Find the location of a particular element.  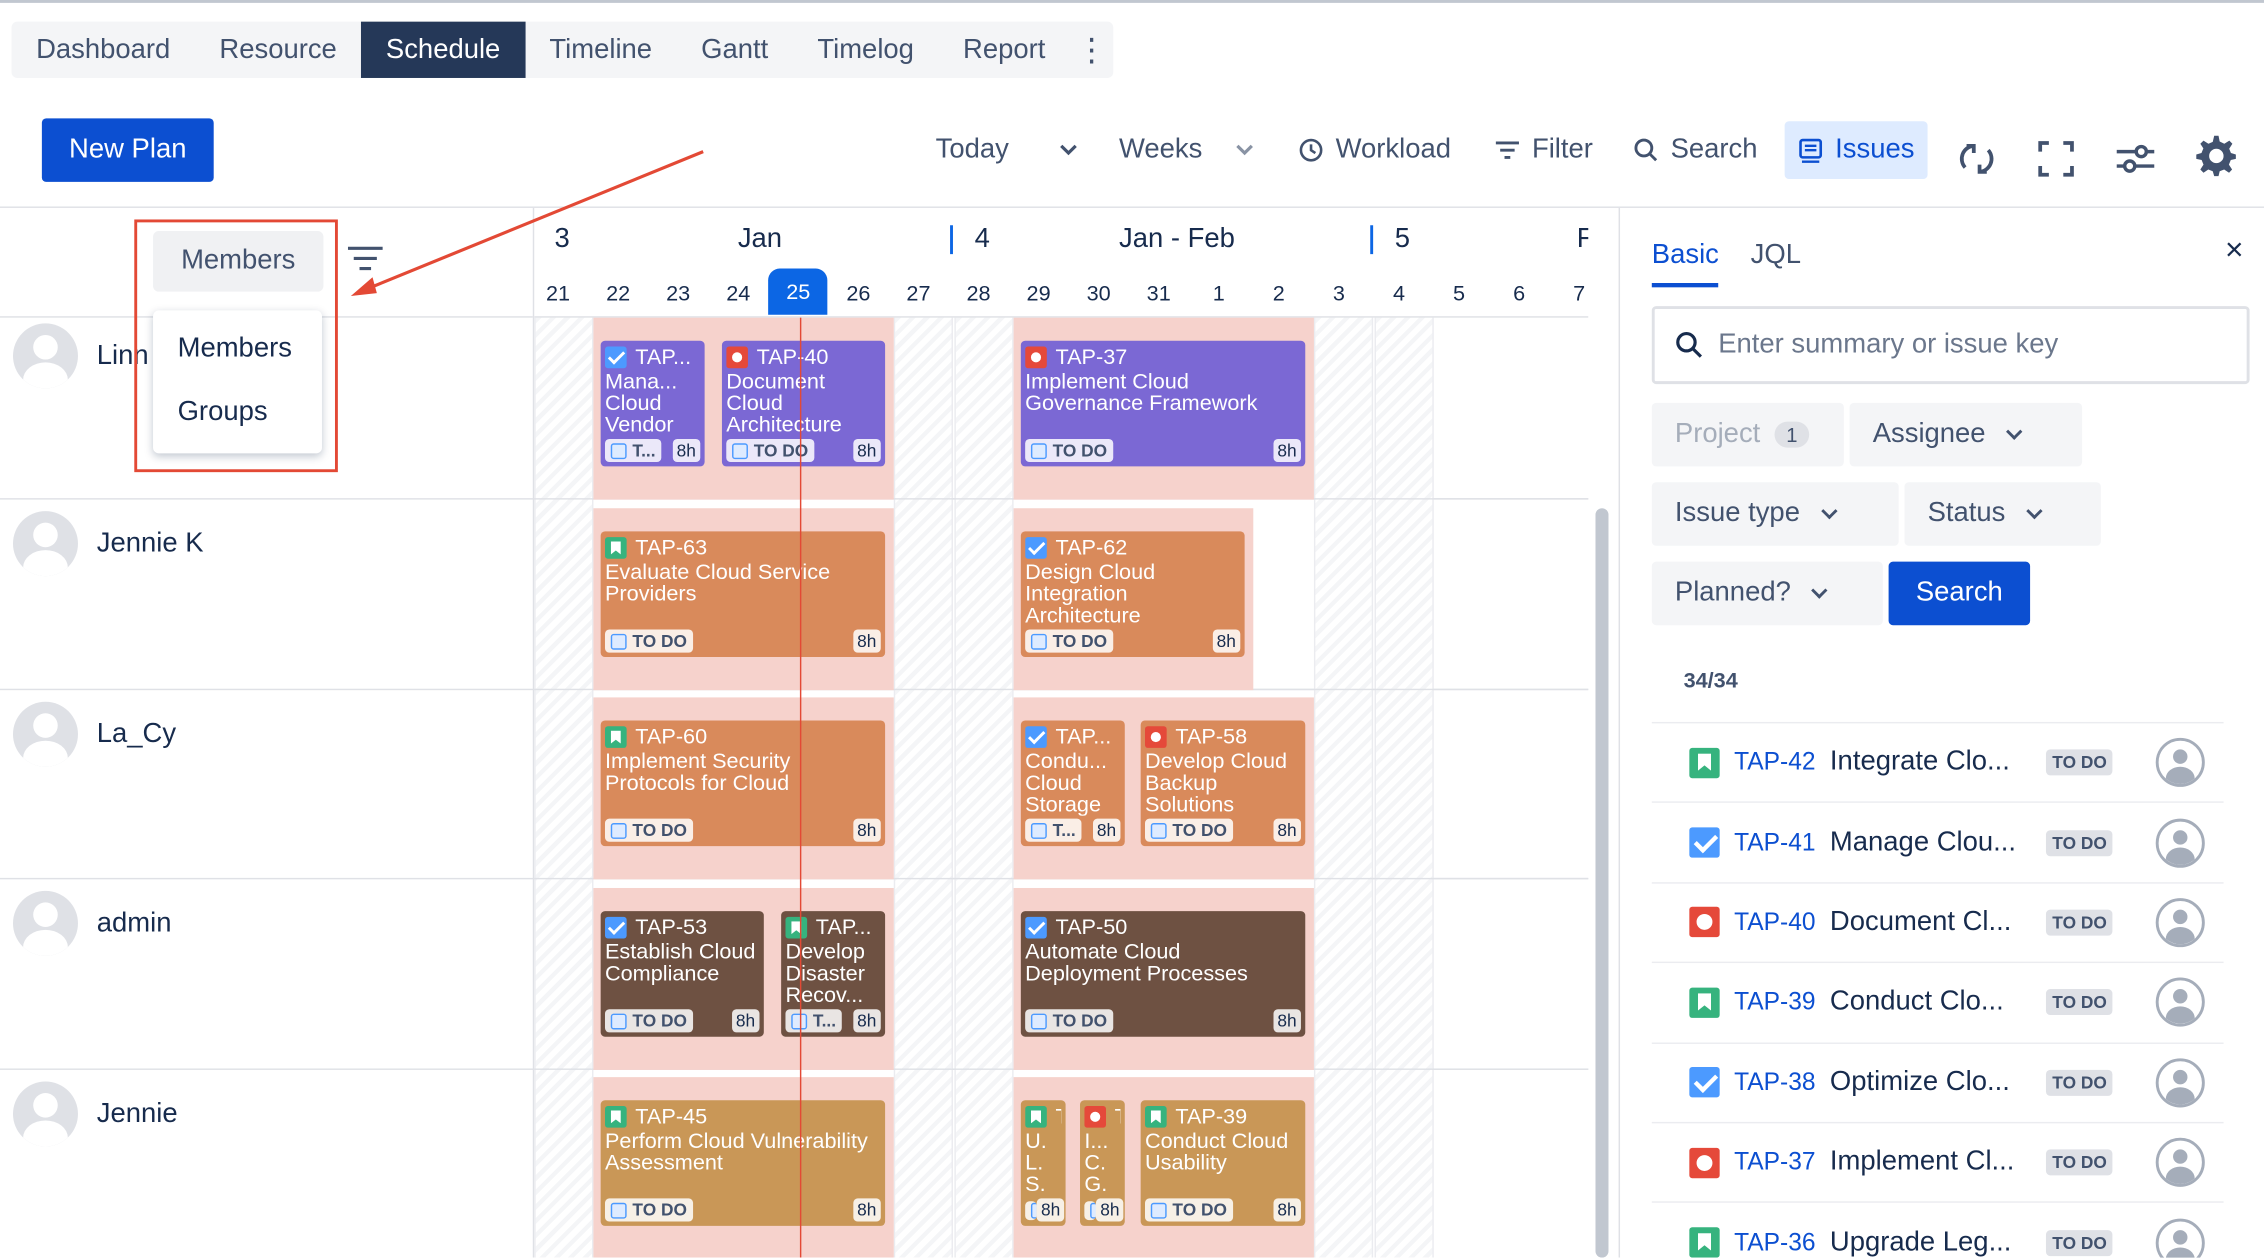

card-header: TAP-62 is located at coordinates (1132, 548).